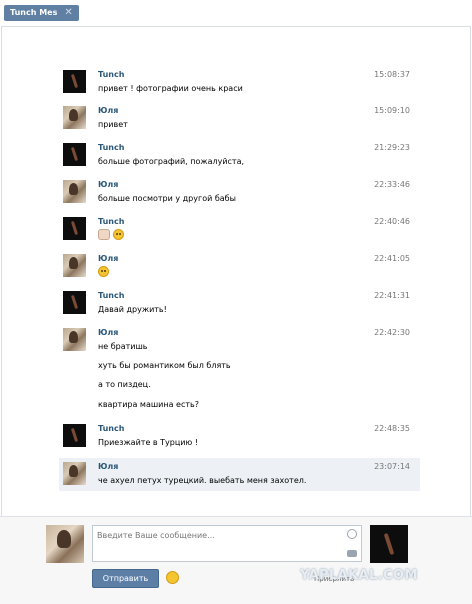 The height and width of the screenshot is (604, 472). I want to click on message-text: Приезжайте в Турцию !, so click(148, 442).